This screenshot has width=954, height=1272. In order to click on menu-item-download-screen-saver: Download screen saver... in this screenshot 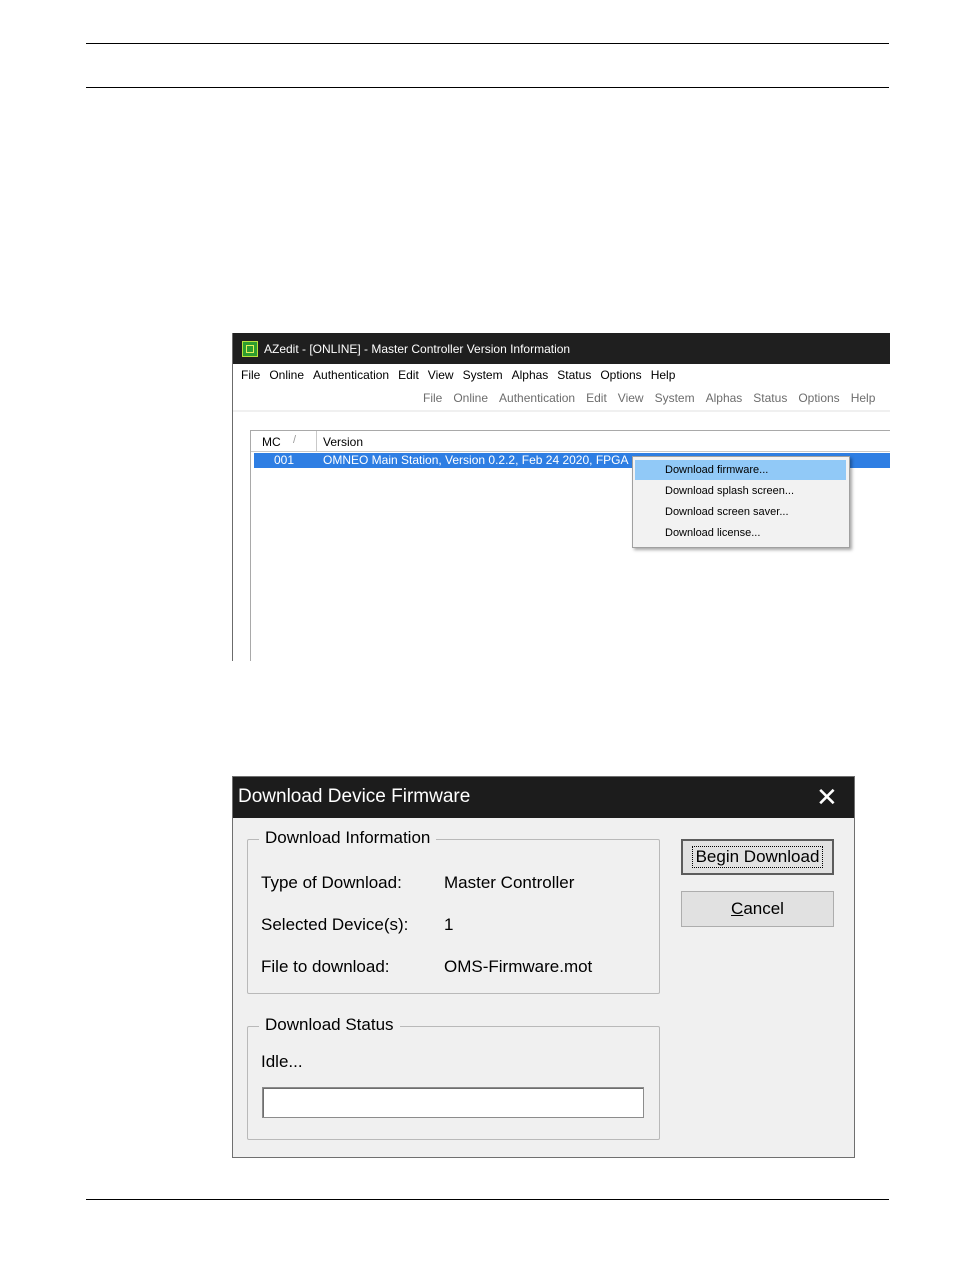, I will do `click(740, 512)`.